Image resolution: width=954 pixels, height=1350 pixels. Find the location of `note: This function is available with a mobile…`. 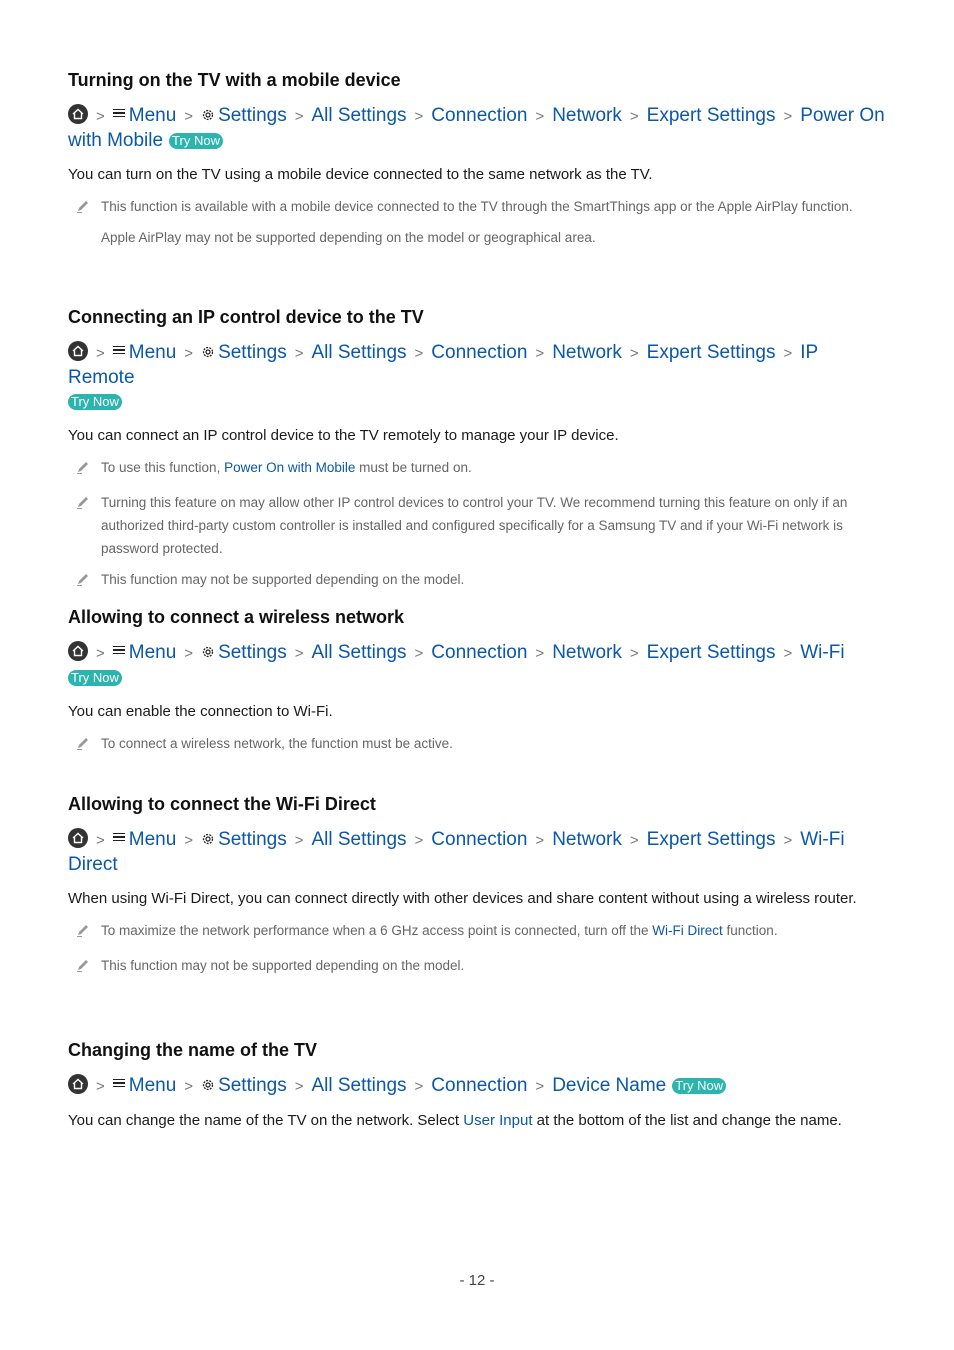

note: This function is available with a mobile… is located at coordinates (478, 206).